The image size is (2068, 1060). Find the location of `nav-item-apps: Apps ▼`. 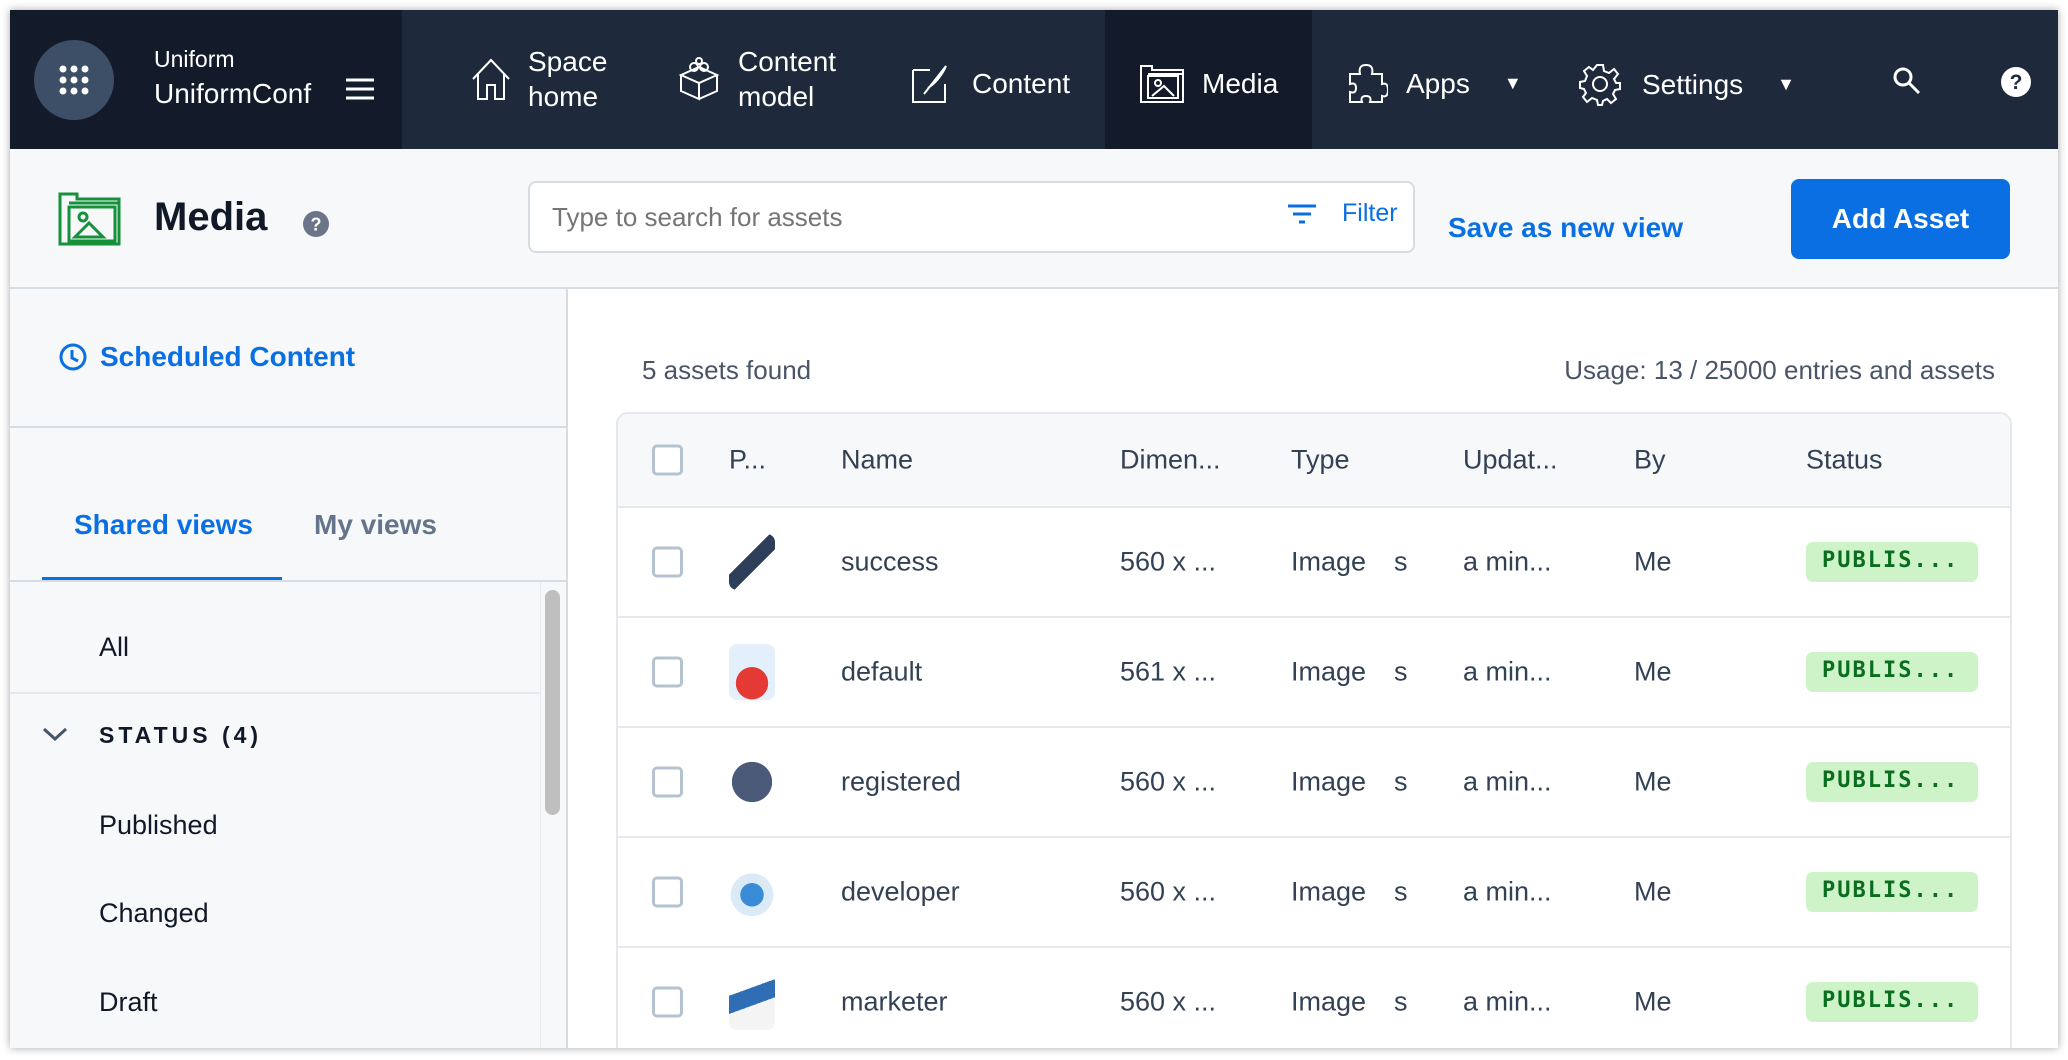

nav-item-apps: Apps ▼ is located at coordinates (1434, 83).